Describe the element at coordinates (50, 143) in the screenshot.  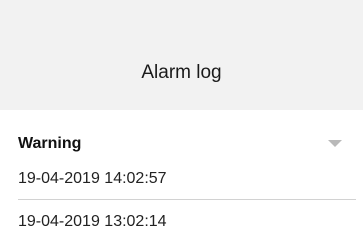
I see `filter-label: Warning` at that location.